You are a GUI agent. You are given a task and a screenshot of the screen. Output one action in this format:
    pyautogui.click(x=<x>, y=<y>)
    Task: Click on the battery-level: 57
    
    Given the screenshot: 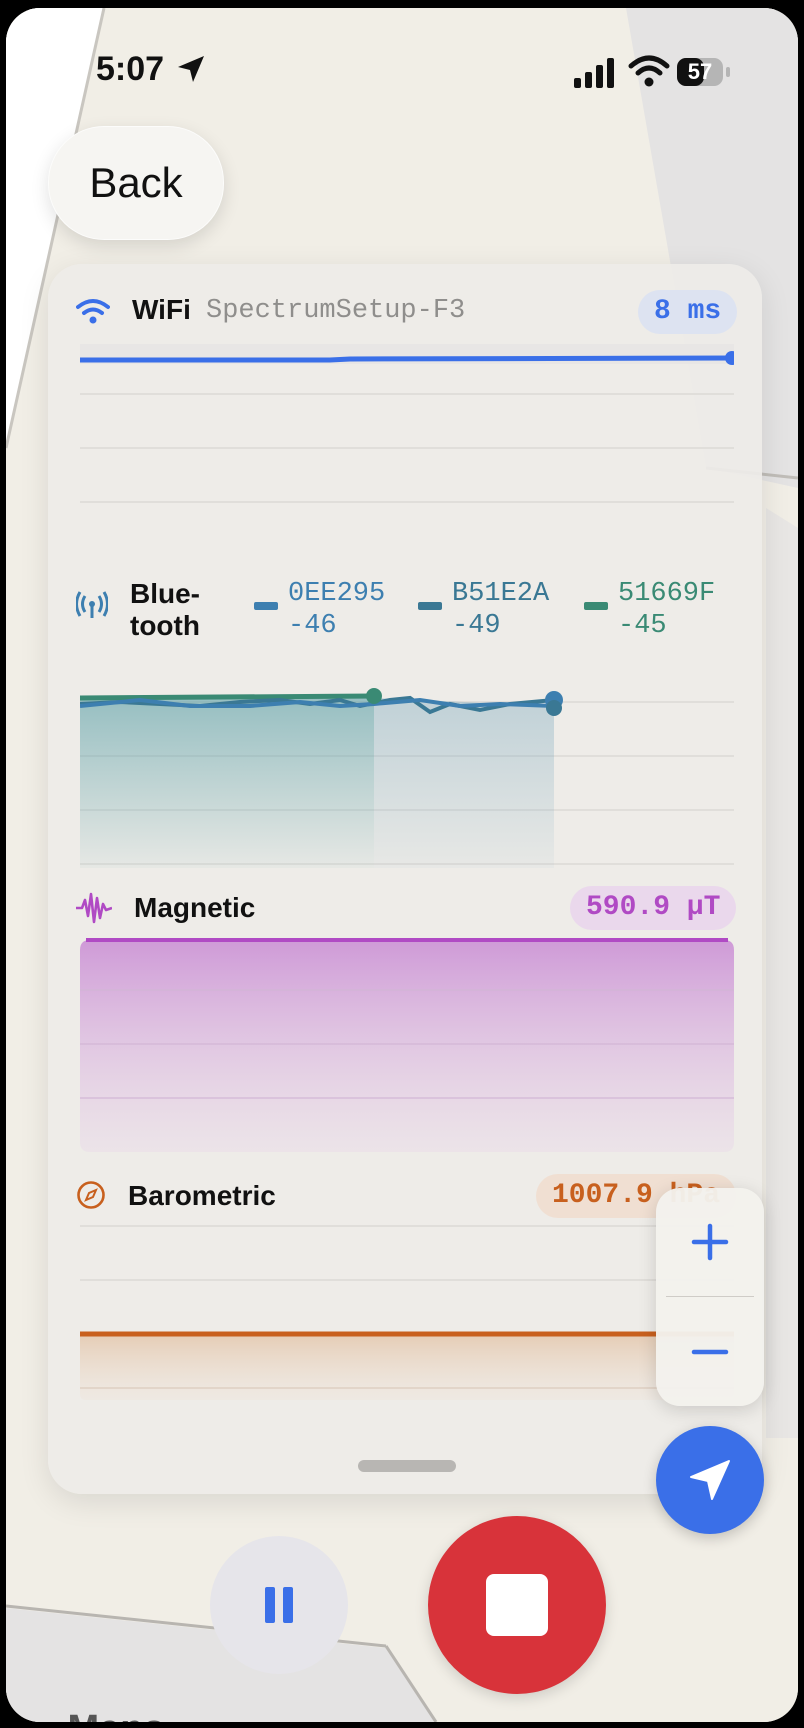 What is the action you would take?
    pyautogui.click(x=700, y=71)
    